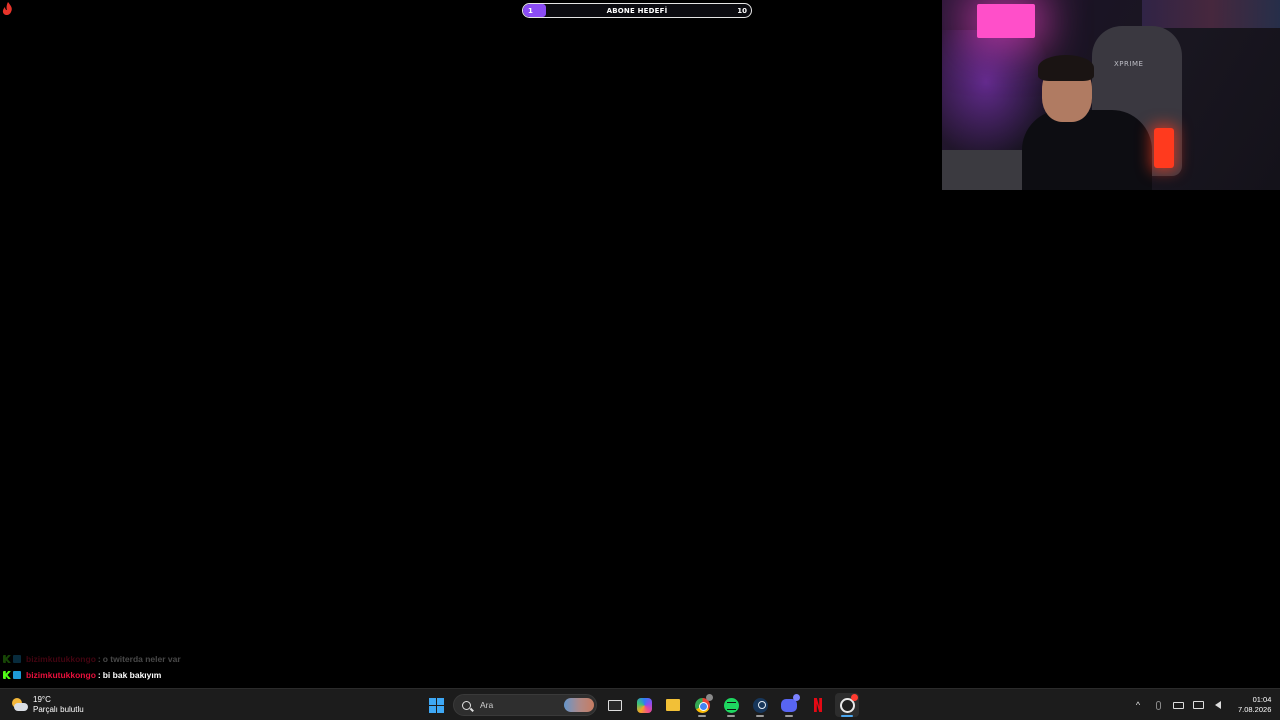 Image resolution: width=1280 pixels, height=720 pixels. I want to click on display-tray-button, so click(1198, 705).